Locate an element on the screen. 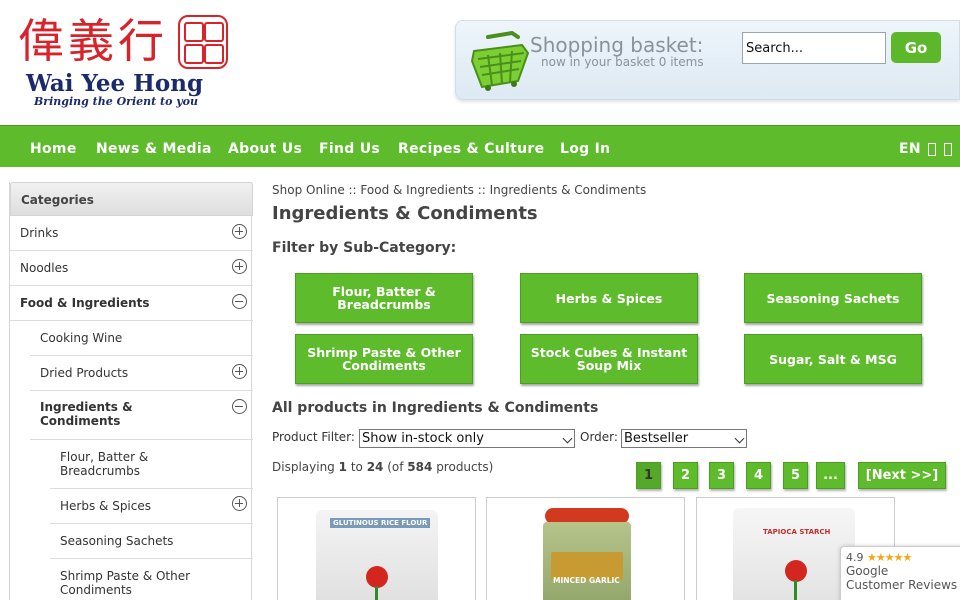  sidebar-item-label: Food & Ingredients is located at coordinates (85, 303).